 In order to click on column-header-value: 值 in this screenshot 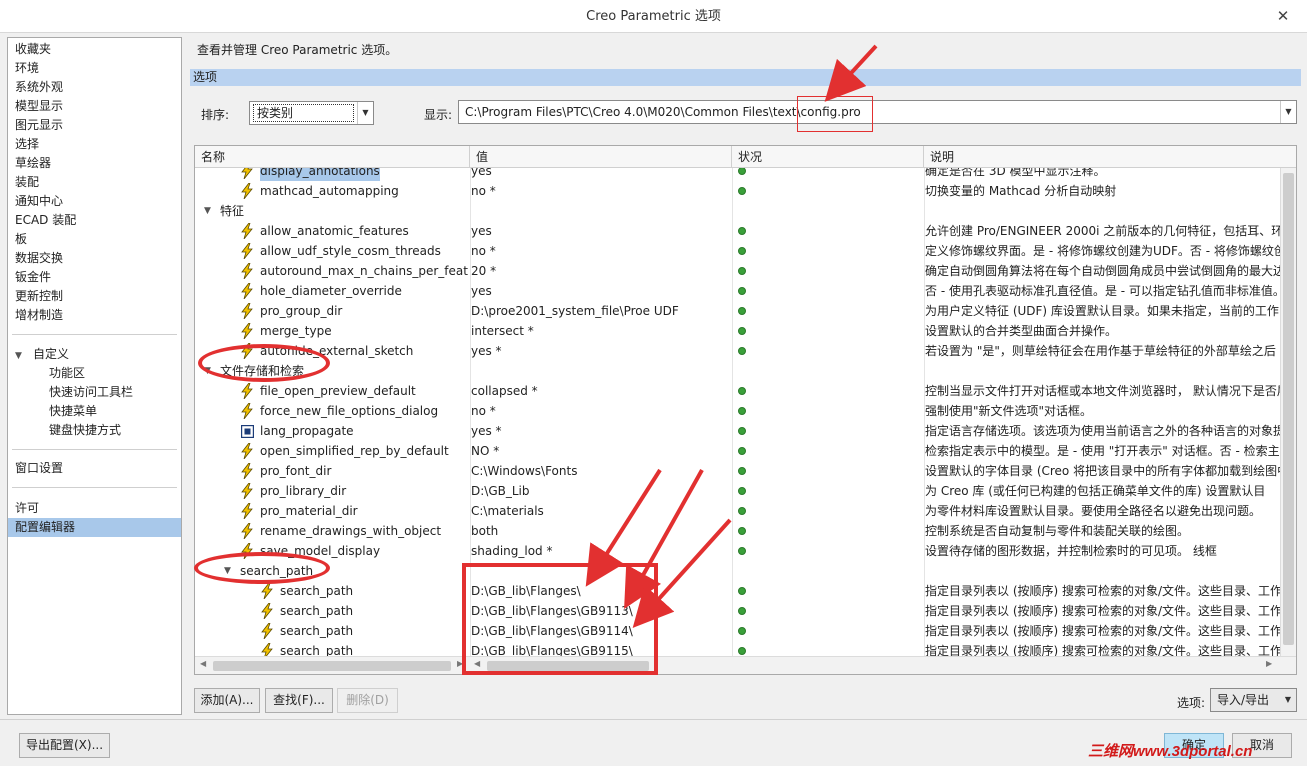, I will do `click(601, 157)`.